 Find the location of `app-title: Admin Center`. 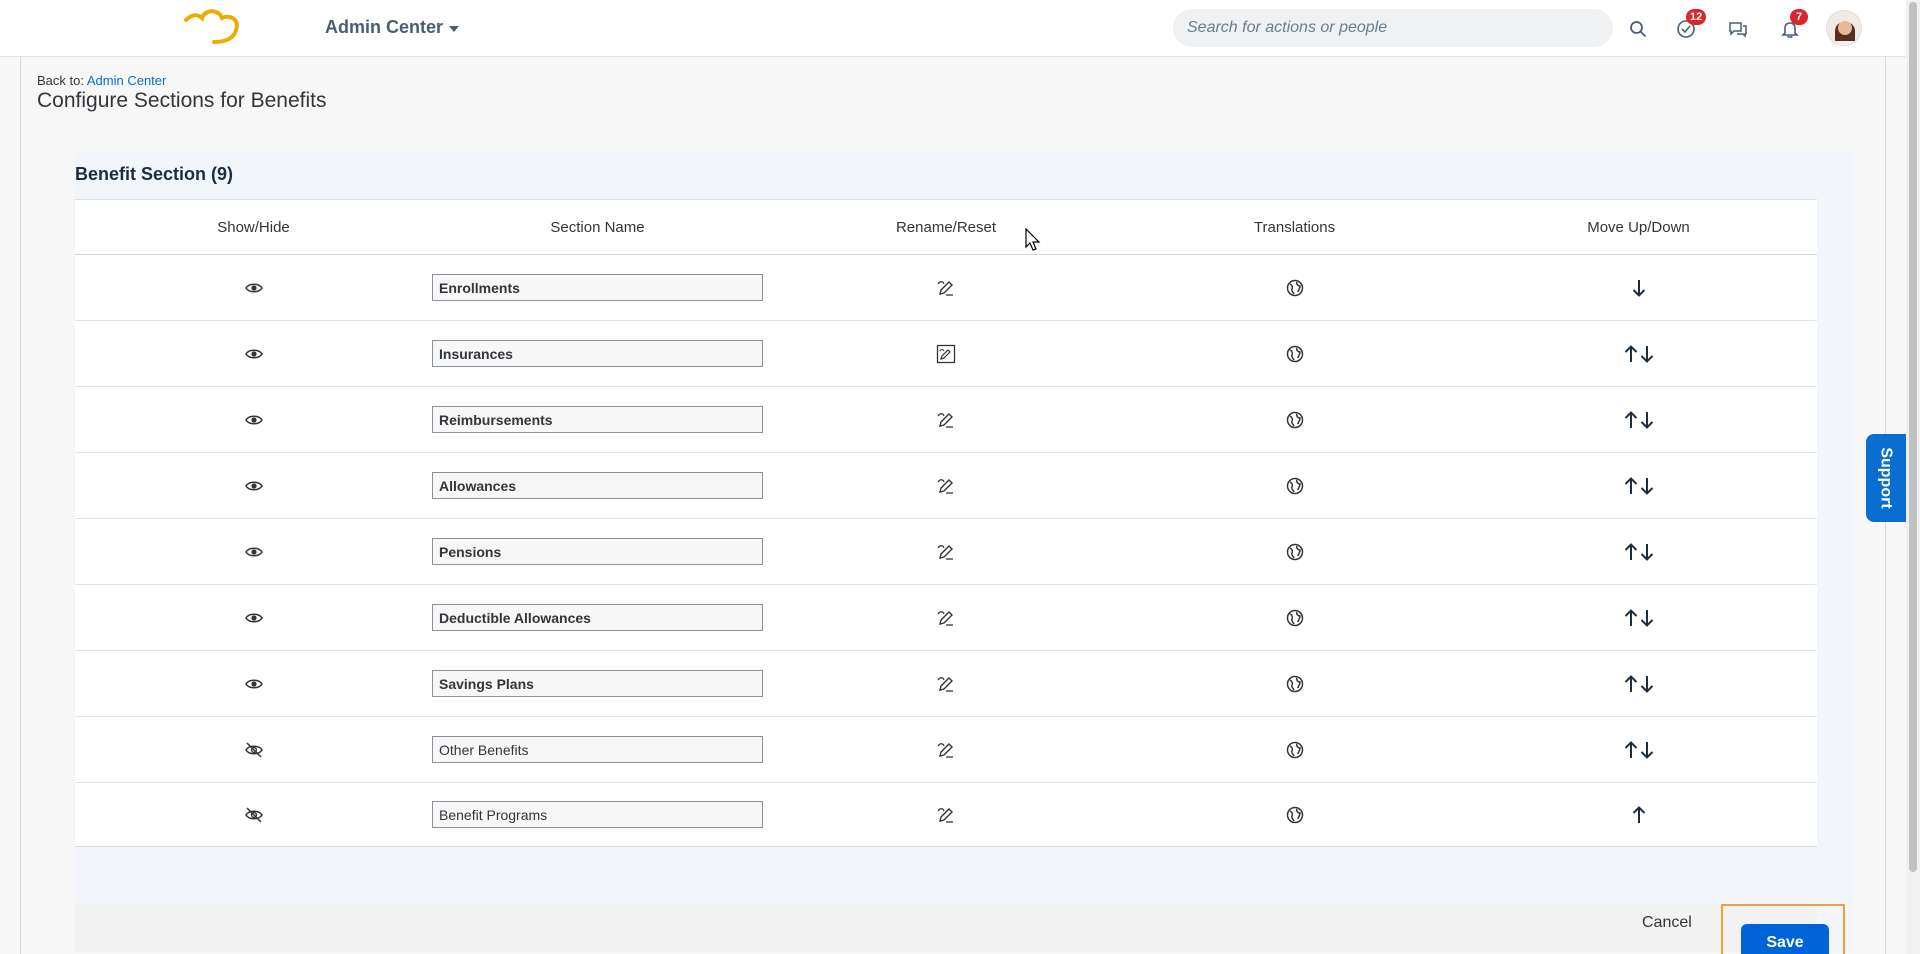

app-title: Admin Center is located at coordinates (384, 27).